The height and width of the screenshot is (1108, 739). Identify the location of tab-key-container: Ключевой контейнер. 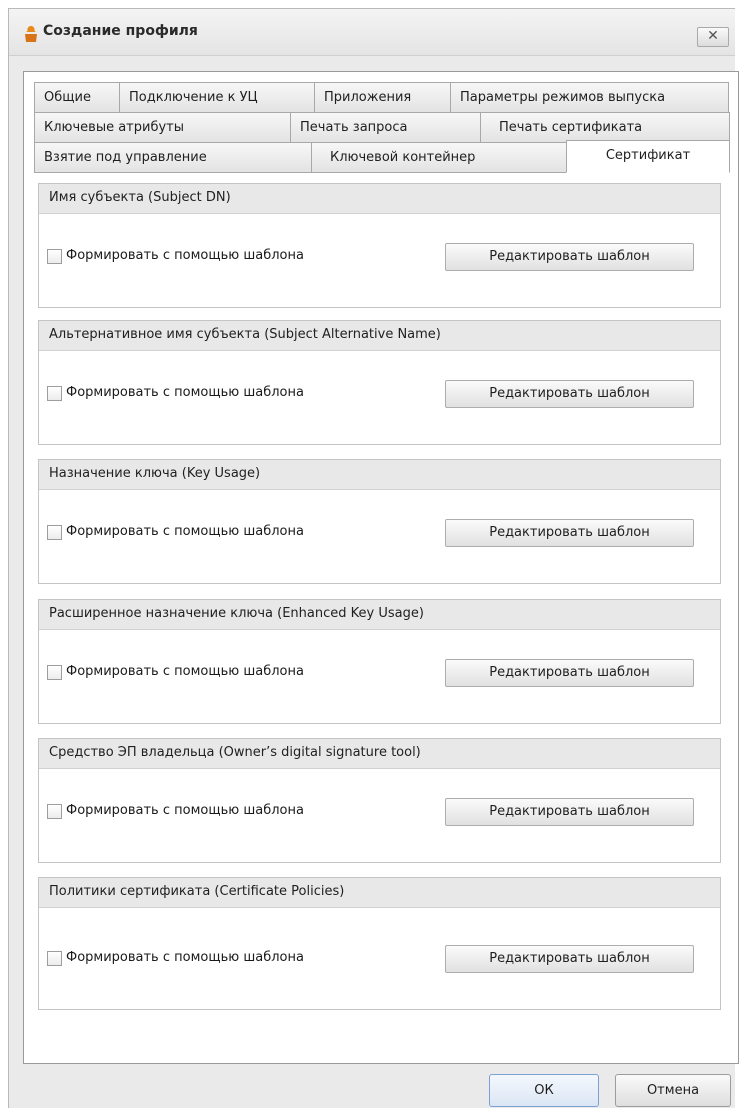
(439, 157).